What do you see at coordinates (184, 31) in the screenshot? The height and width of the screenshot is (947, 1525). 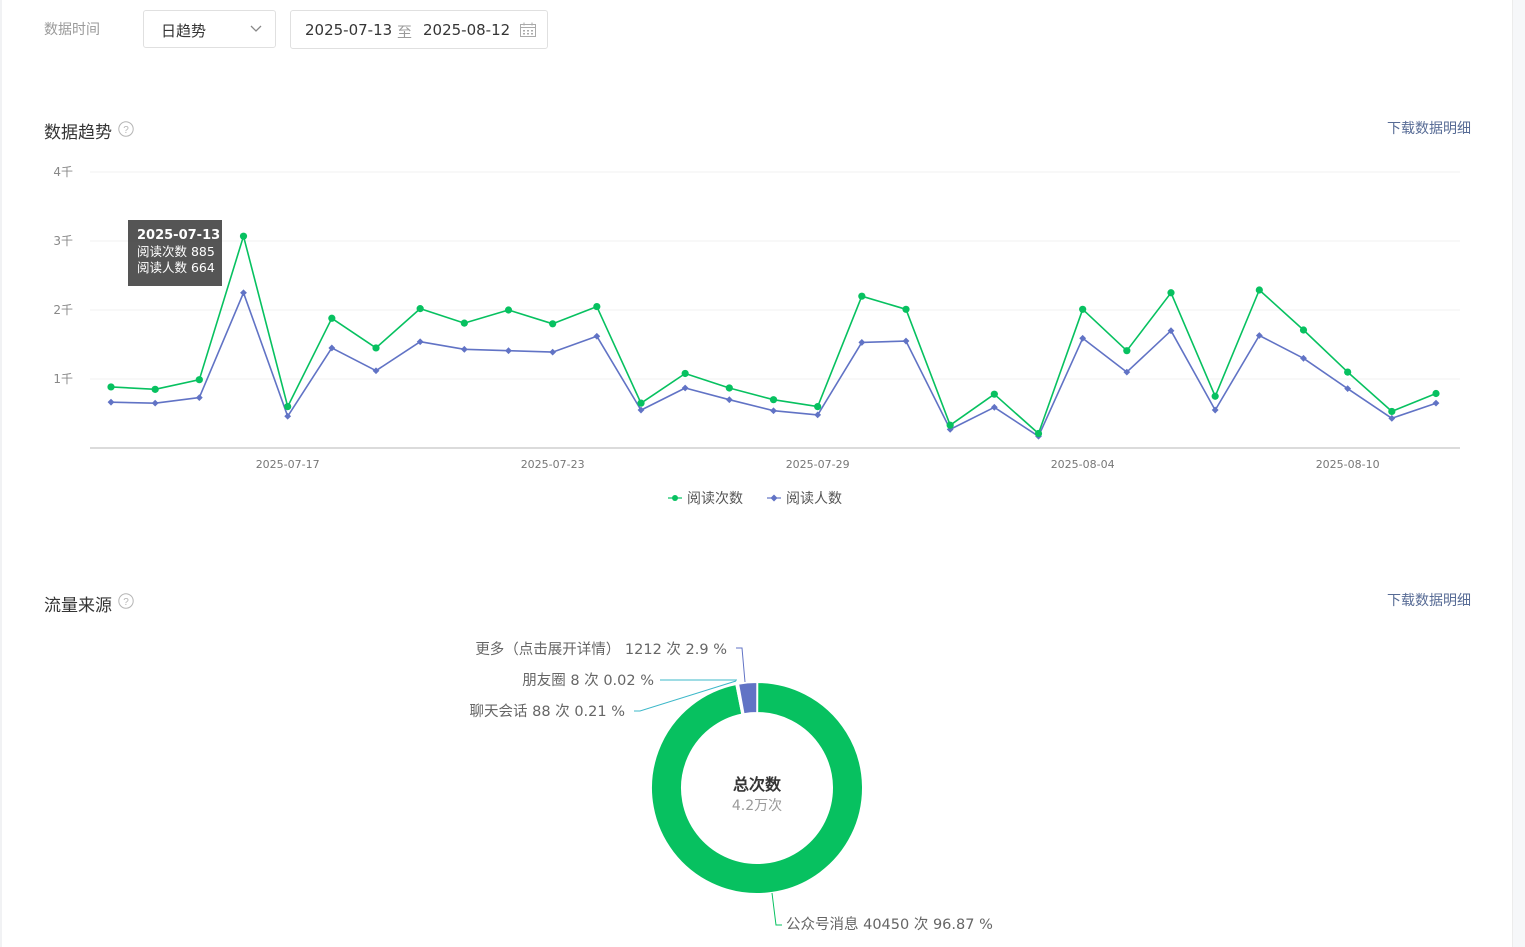 I see `granularity-value: 日趋势` at bounding box center [184, 31].